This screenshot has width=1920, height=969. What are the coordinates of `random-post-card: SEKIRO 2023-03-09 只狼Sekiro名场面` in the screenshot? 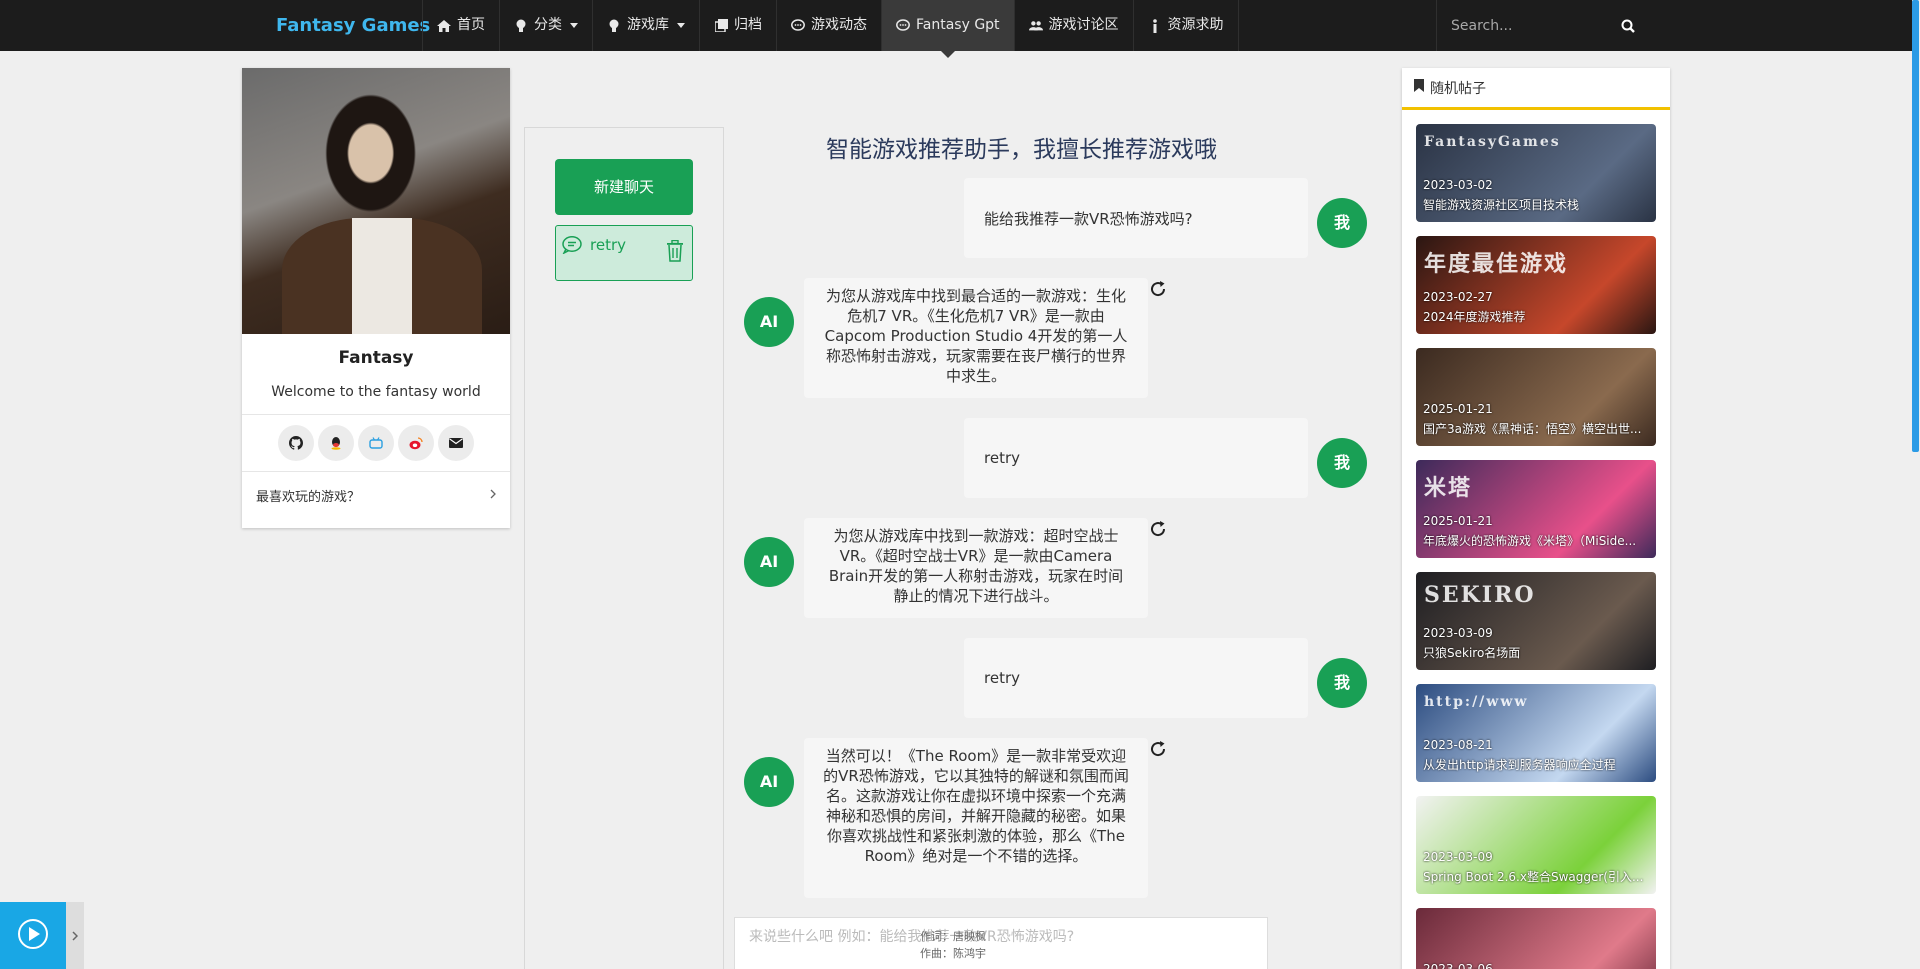 It's located at (1536, 621).